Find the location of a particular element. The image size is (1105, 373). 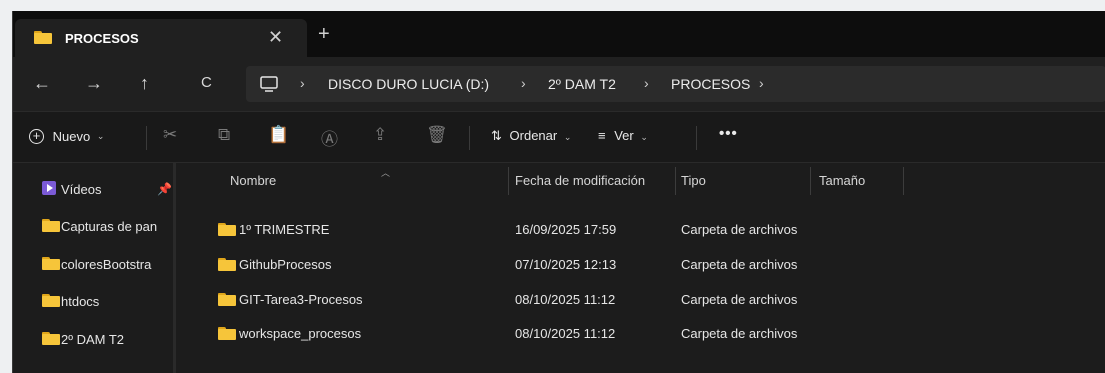

file-name: 1º TRIMESTRE is located at coordinates (284, 229).